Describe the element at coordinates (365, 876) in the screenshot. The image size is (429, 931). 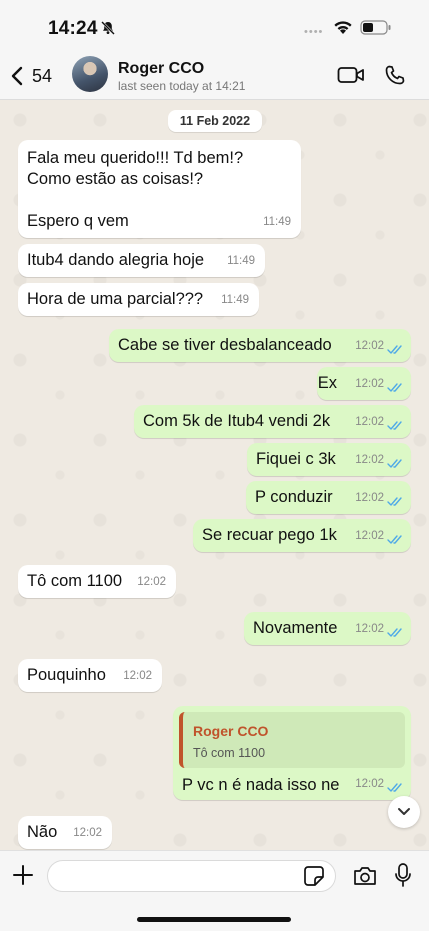
I see `camera-icon` at that location.